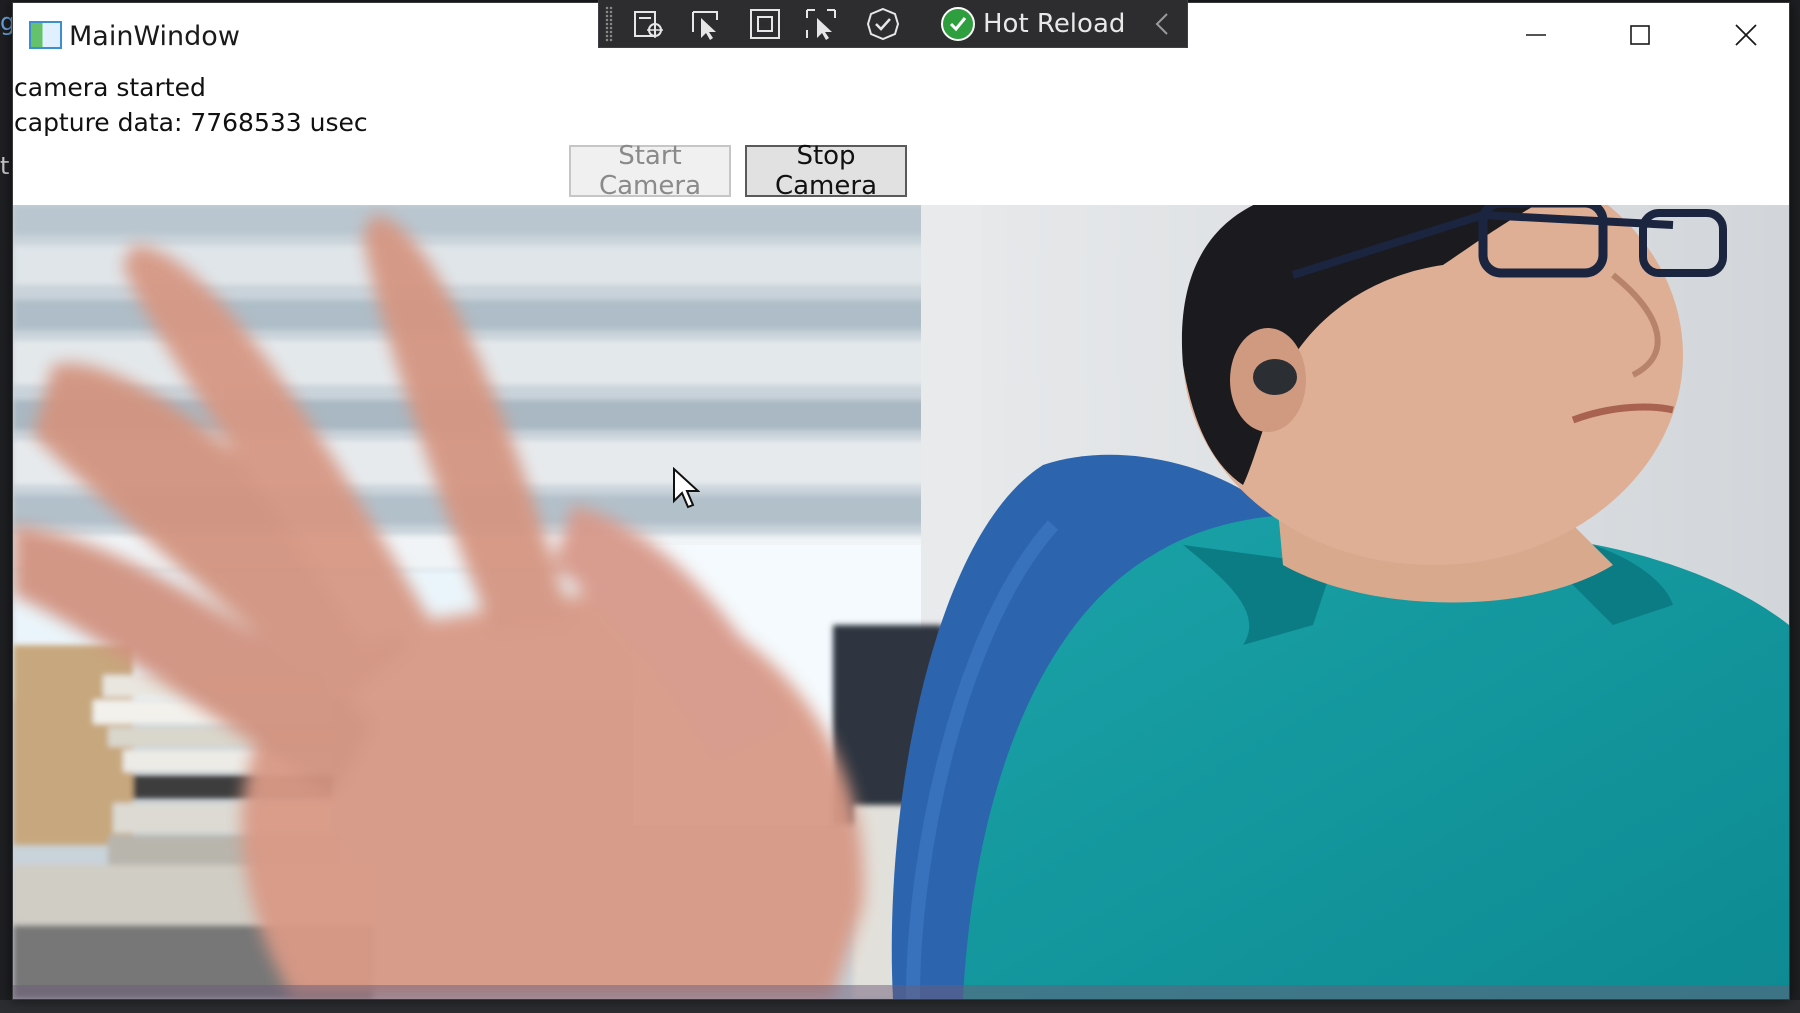 The image size is (1800, 1013). I want to click on hot-reload-status: Hot Reload, so click(1033, 24).